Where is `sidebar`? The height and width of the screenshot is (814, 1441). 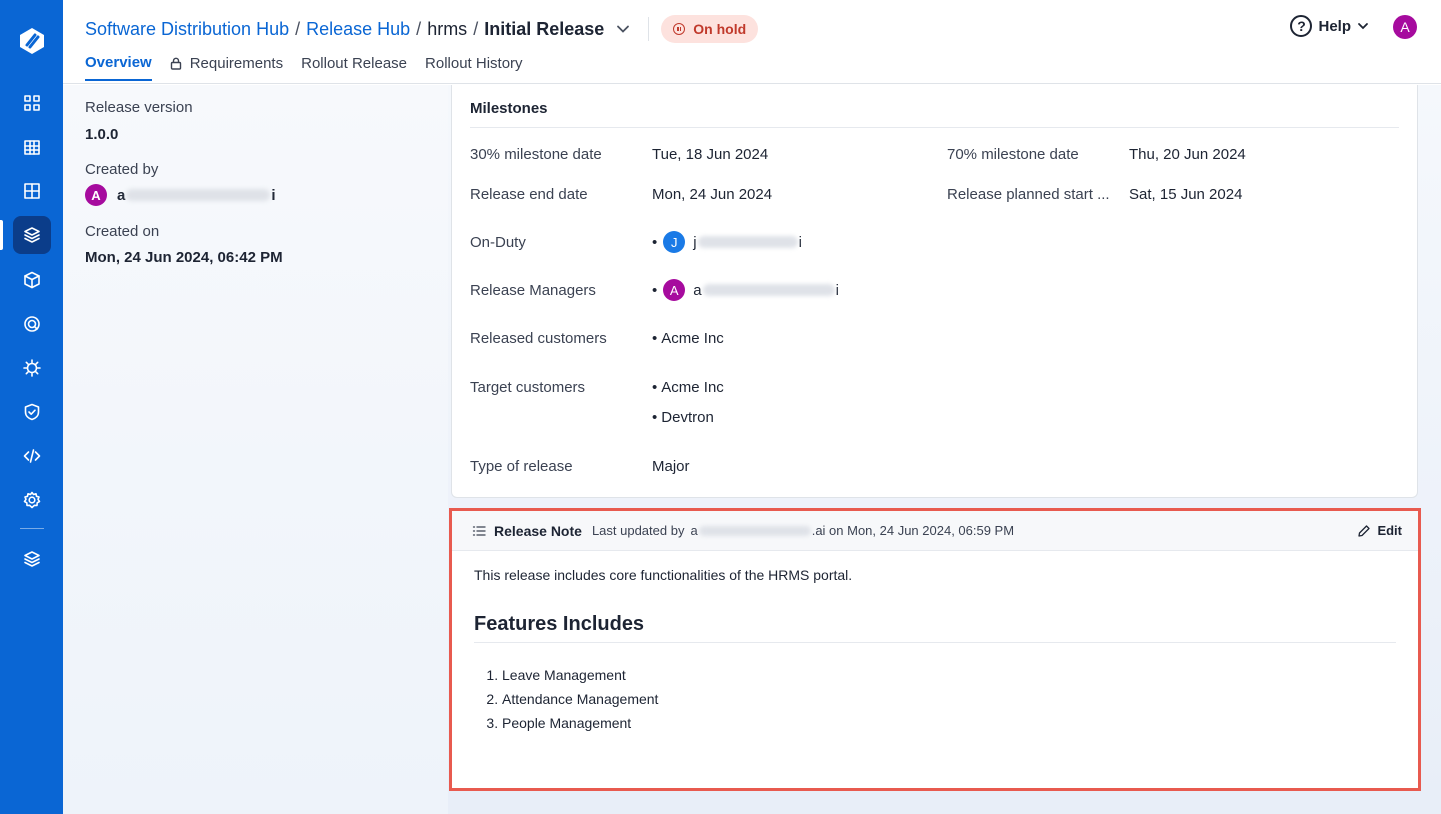
sidebar is located at coordinates (31, 407).